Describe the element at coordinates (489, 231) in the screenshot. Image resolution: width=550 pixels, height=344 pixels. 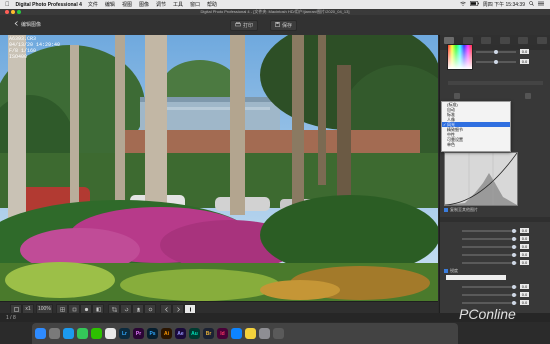
I see `brightness-slider` at that location.